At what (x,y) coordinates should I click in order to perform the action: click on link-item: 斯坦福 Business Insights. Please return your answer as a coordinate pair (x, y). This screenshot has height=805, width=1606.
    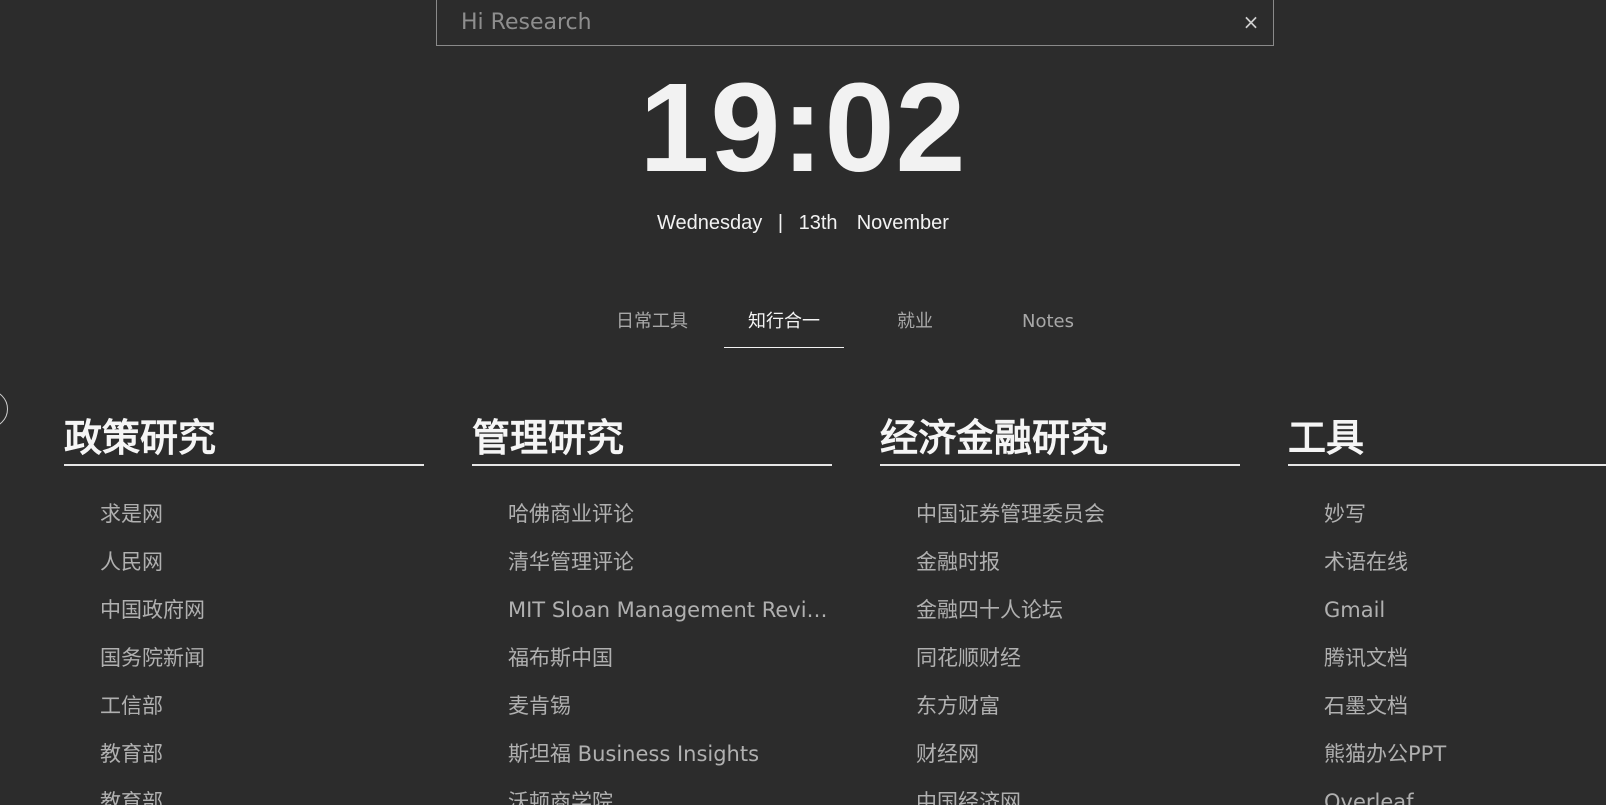
    Looking at the image, I should click on (670, 754).